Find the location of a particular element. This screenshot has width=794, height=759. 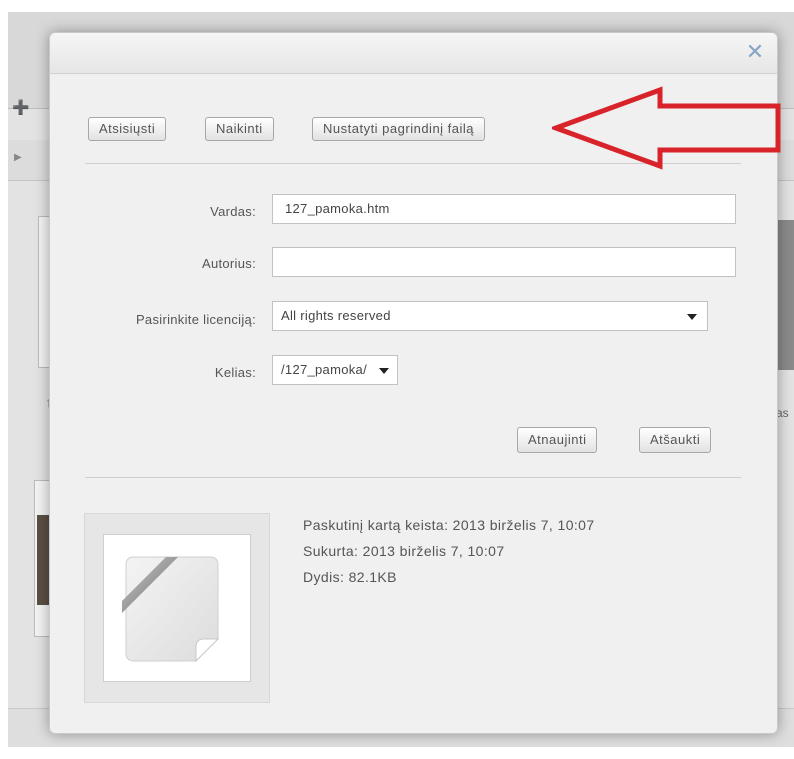

close-icon: ✕ is located at coordinates (755, 52).